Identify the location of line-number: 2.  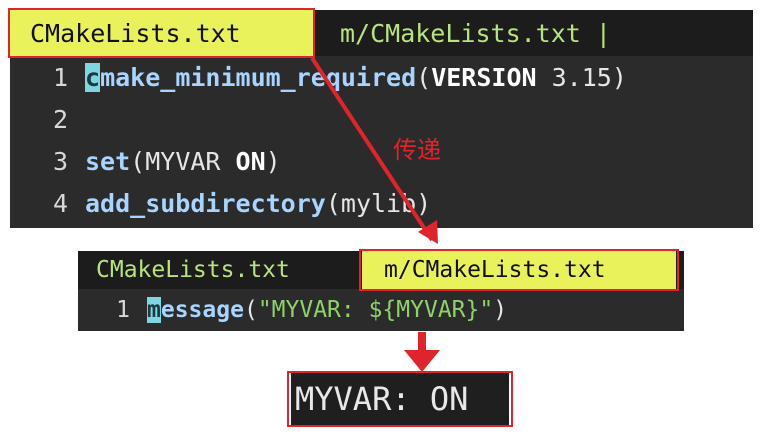
(60, 119).